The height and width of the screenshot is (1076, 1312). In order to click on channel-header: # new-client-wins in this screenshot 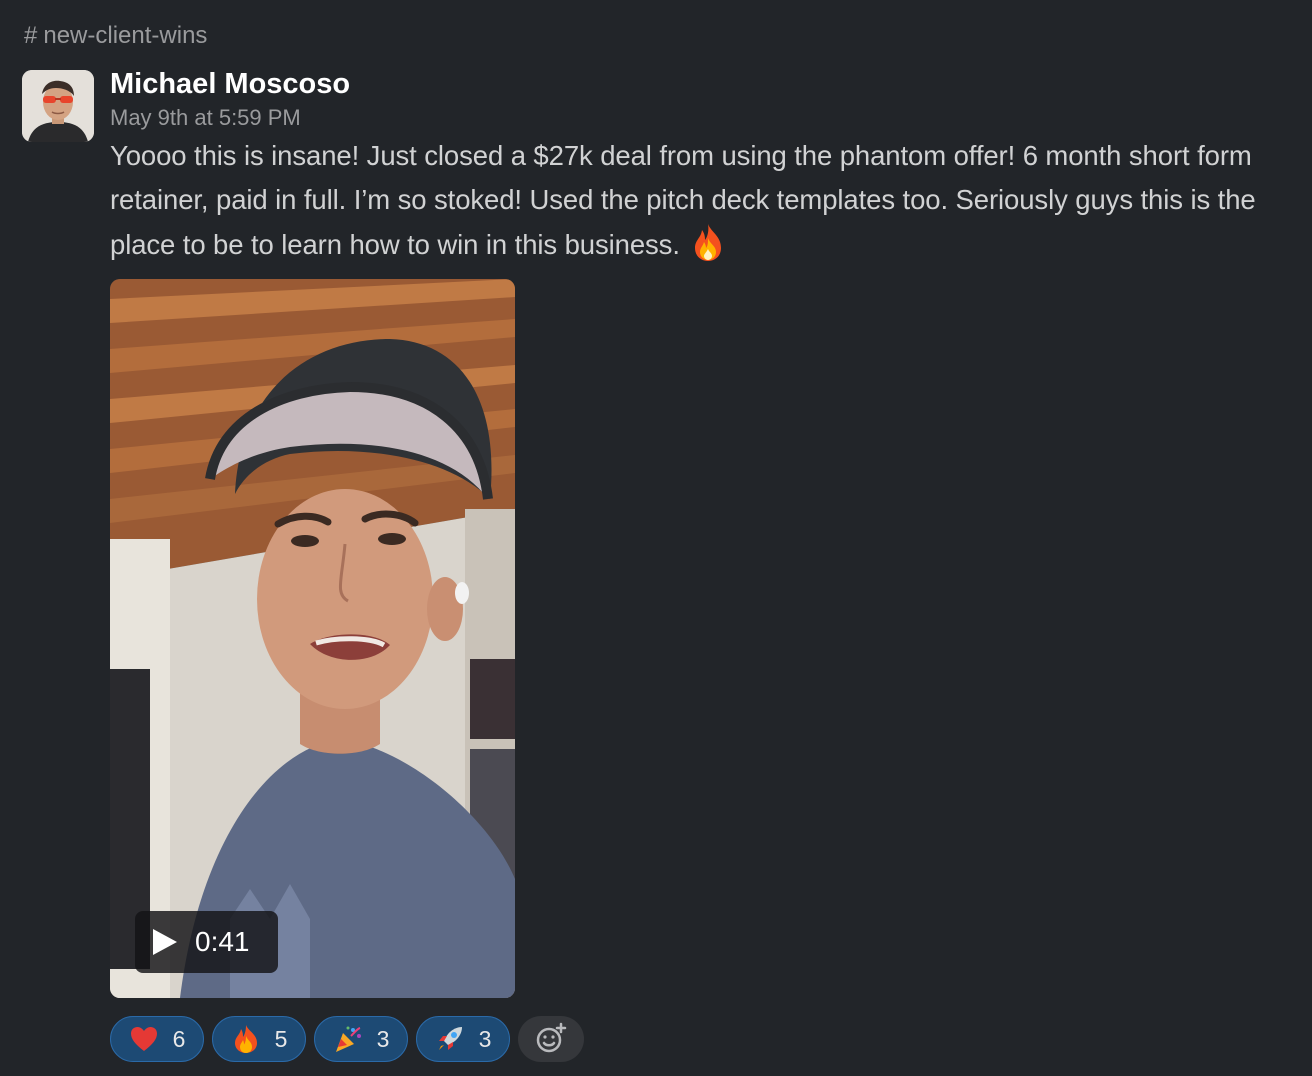, I will do `click(115, 36)`.